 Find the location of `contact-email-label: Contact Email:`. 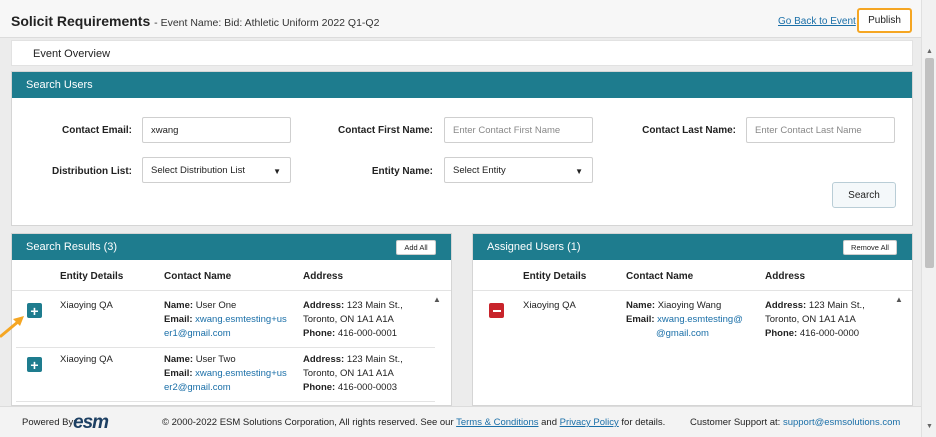

contact-email-label: Contact Email: is located at coordinates (96, 130).